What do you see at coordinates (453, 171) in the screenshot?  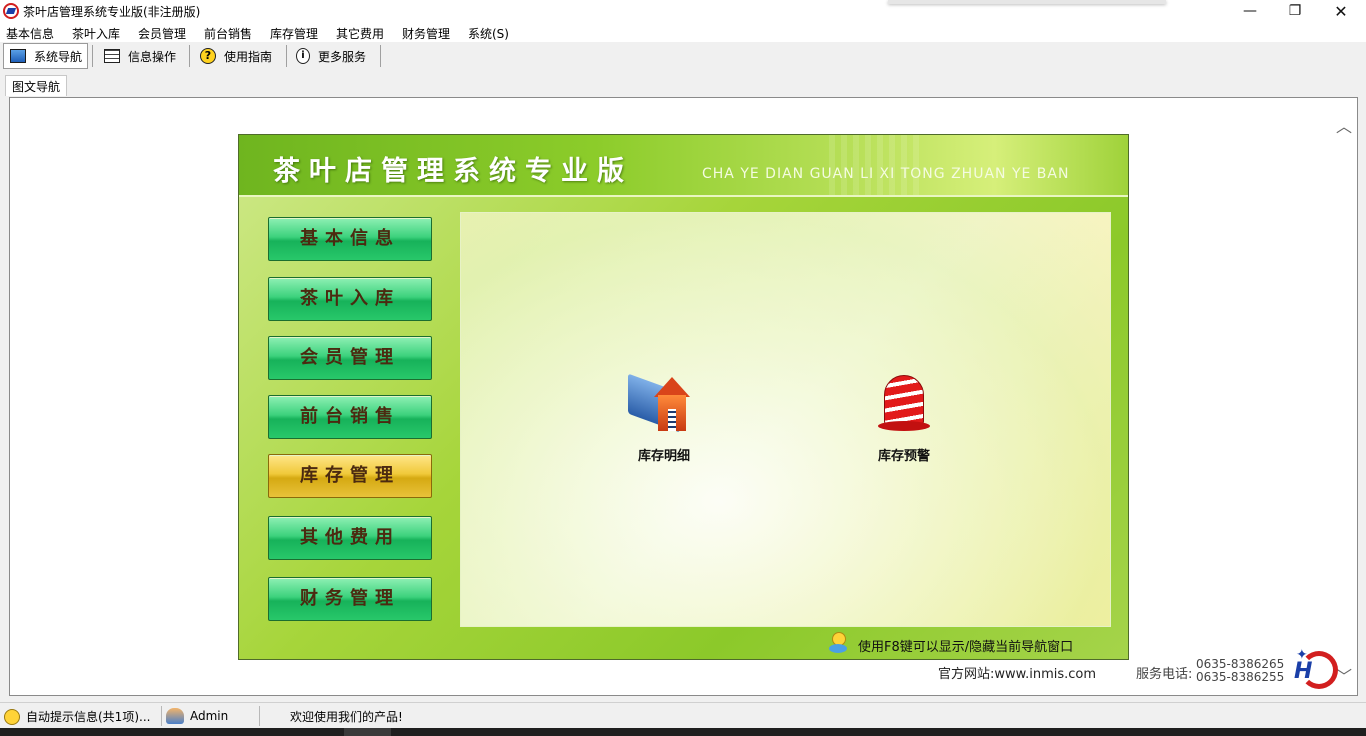 I see `nav-title: 茶叶店管理系统专业版` at bounding box center [453, 171].